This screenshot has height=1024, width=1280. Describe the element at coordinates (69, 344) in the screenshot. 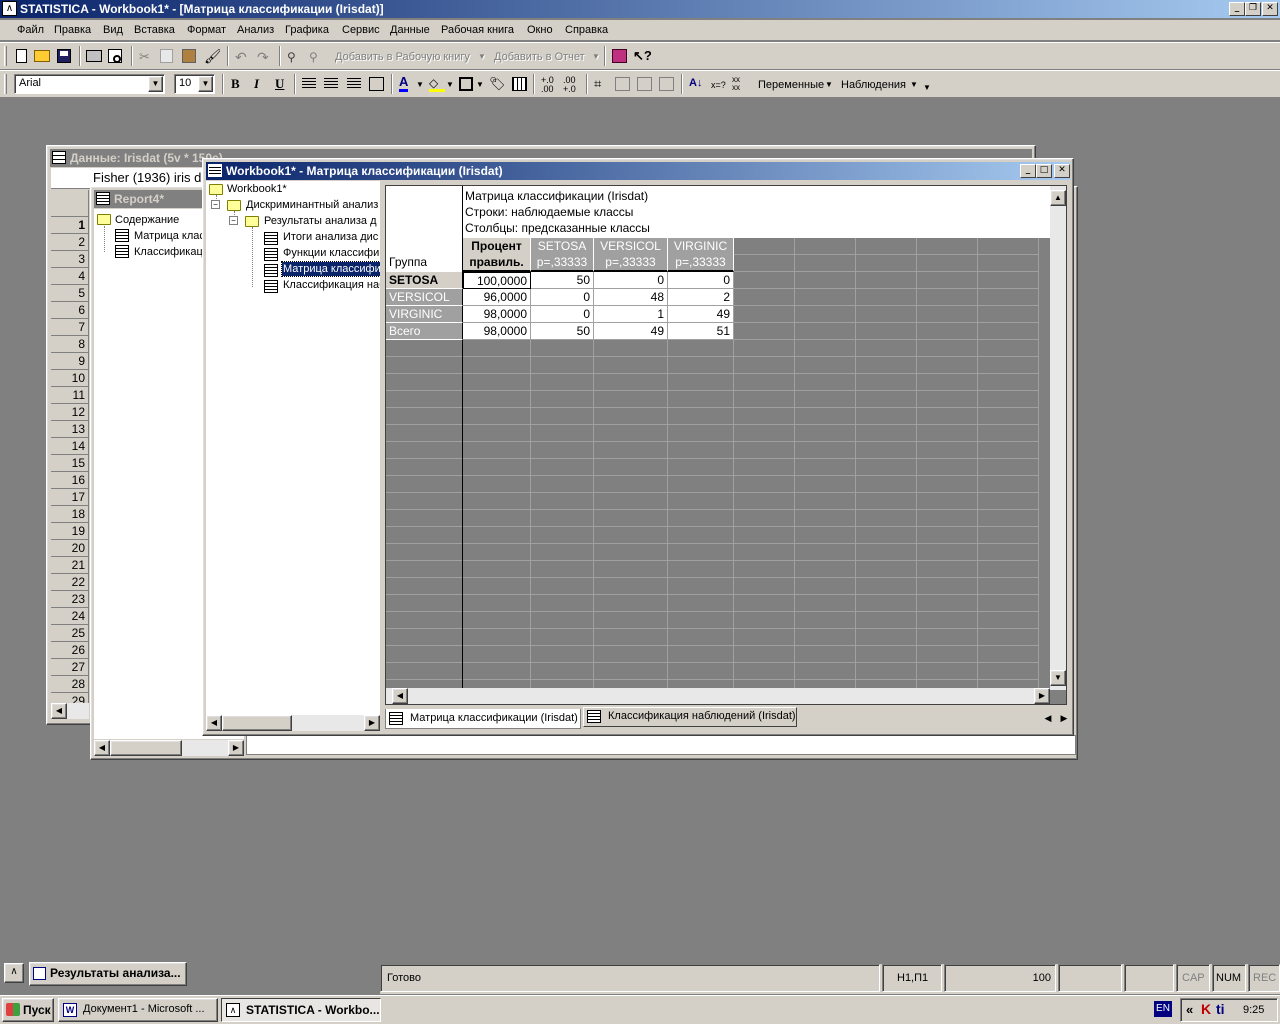

I see `row-number: 8` at that location.